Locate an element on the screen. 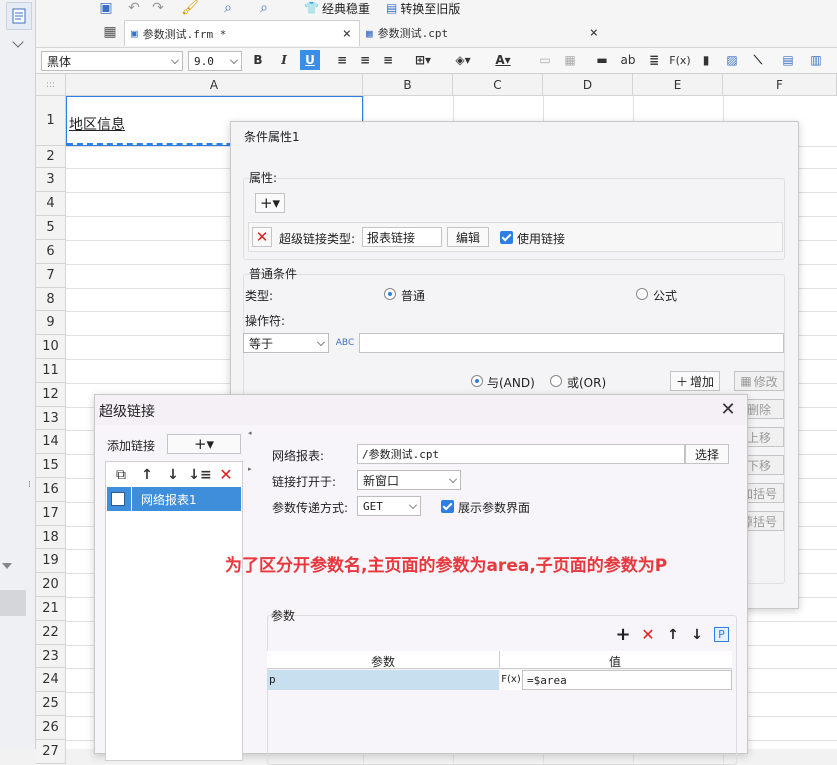 This screenshot has width=837, height=765. row-header: 3 is located at coordinates (51, 180).